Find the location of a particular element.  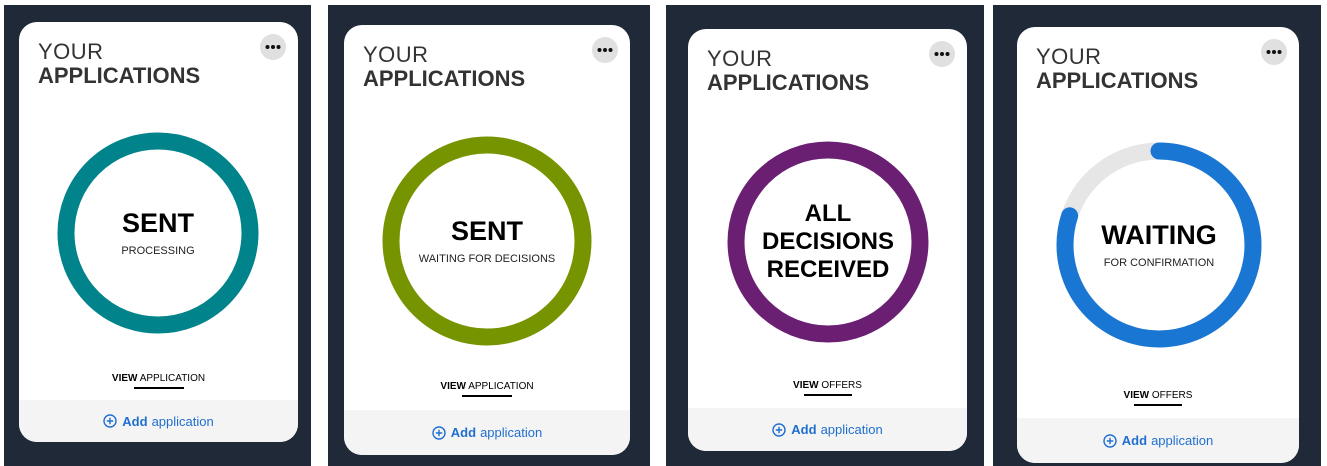

status-line-2: DECISIONS is located at coordinates (828, 241).